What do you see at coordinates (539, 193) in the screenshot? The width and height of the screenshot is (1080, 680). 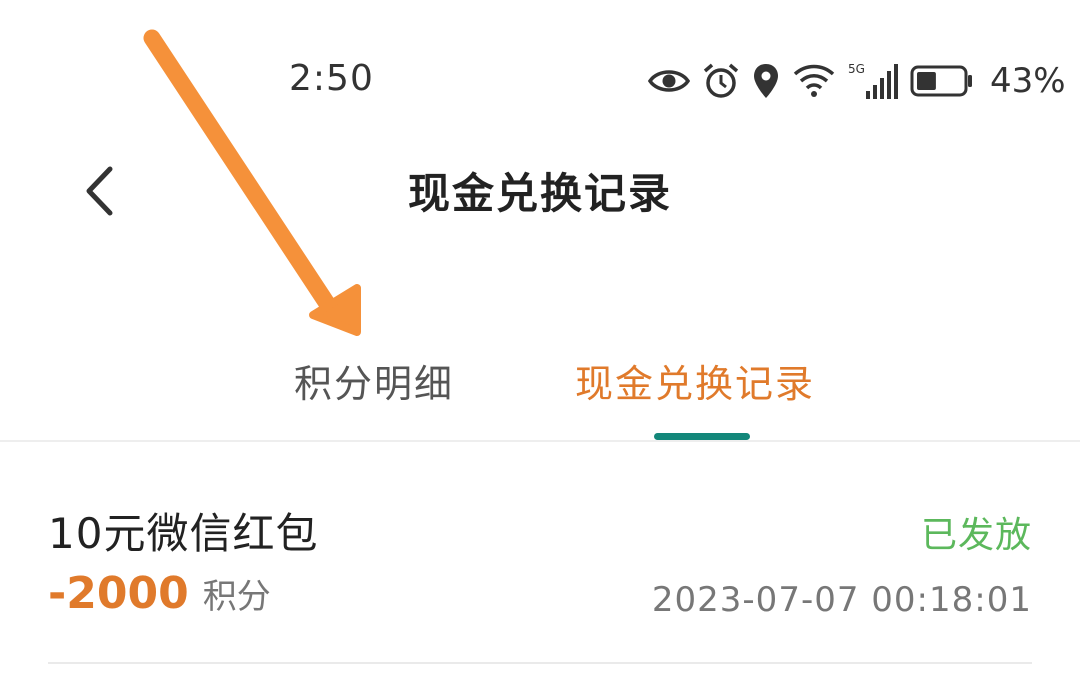 I see `page-title: 现金兑换记录` at bounding box center [539, 193].